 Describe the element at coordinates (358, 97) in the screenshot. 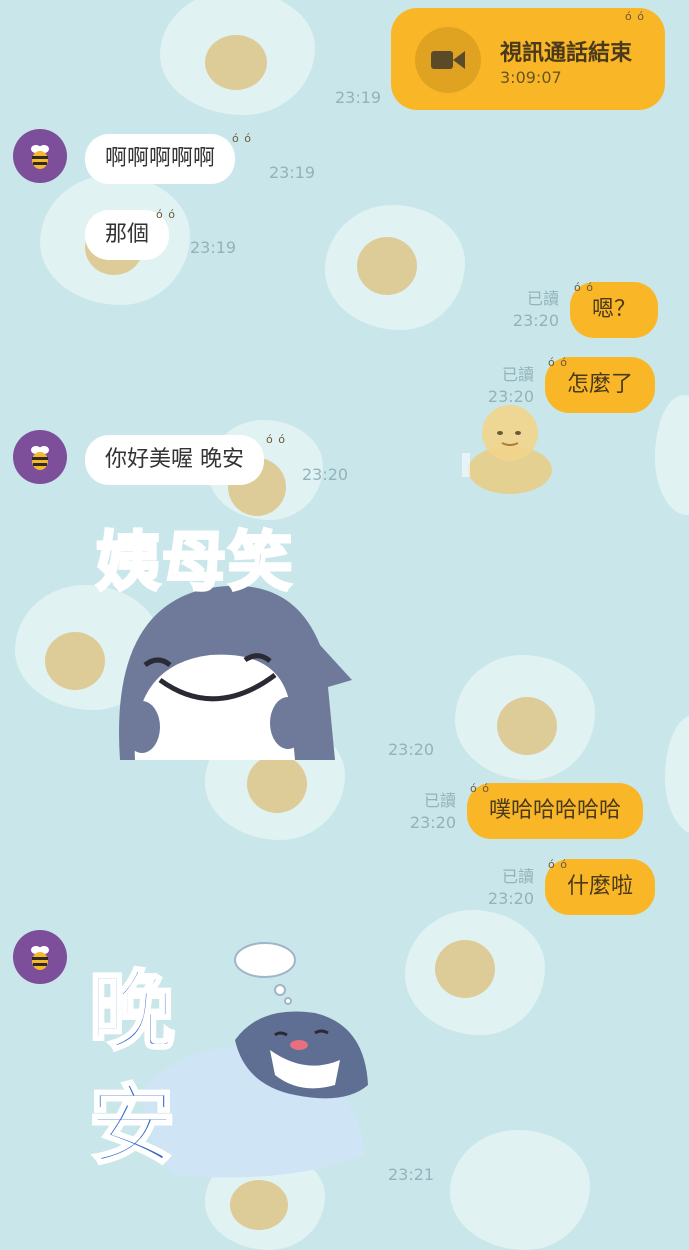

I see `call-time: 23:19` at that location.